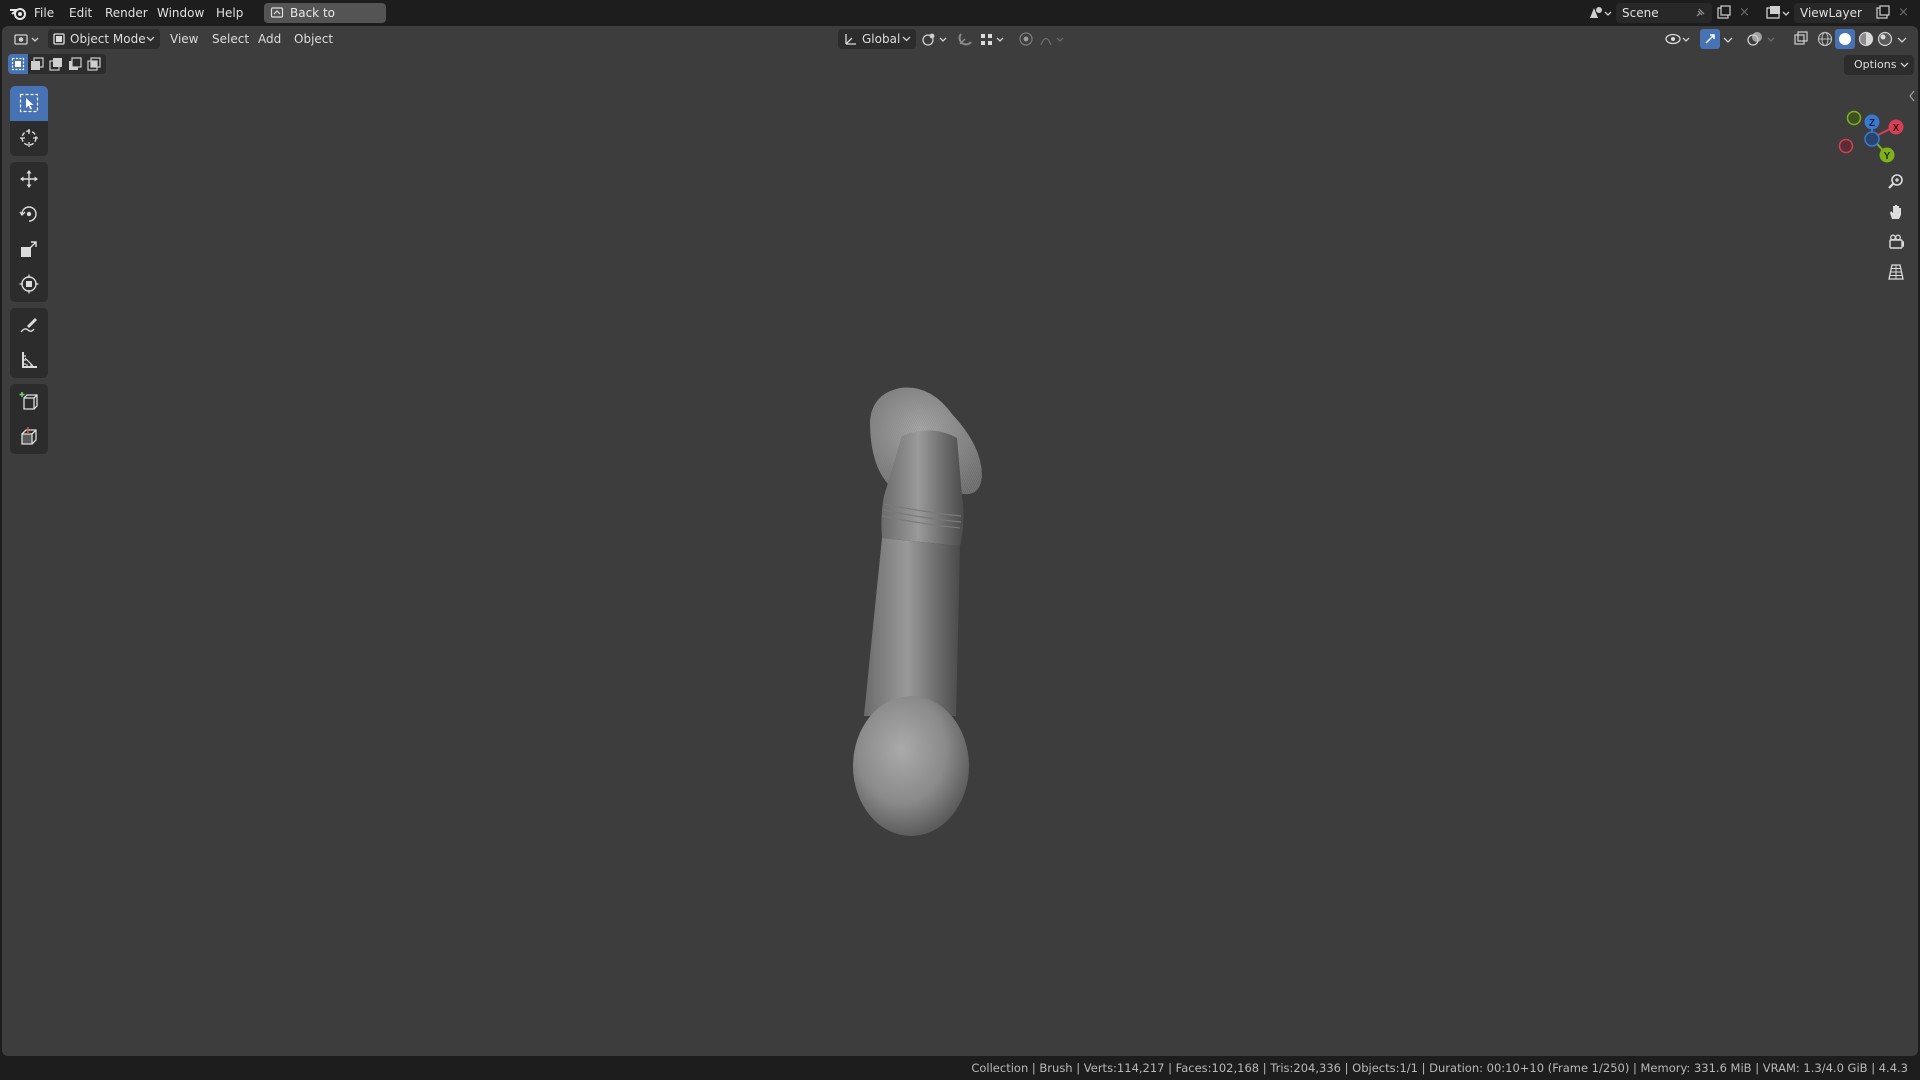 This screenshot has width=1920, height=1080. What do you see at coordinates (29, 249) in the screenshot?
I see `scale-tool` at bounding box center [29, 249].